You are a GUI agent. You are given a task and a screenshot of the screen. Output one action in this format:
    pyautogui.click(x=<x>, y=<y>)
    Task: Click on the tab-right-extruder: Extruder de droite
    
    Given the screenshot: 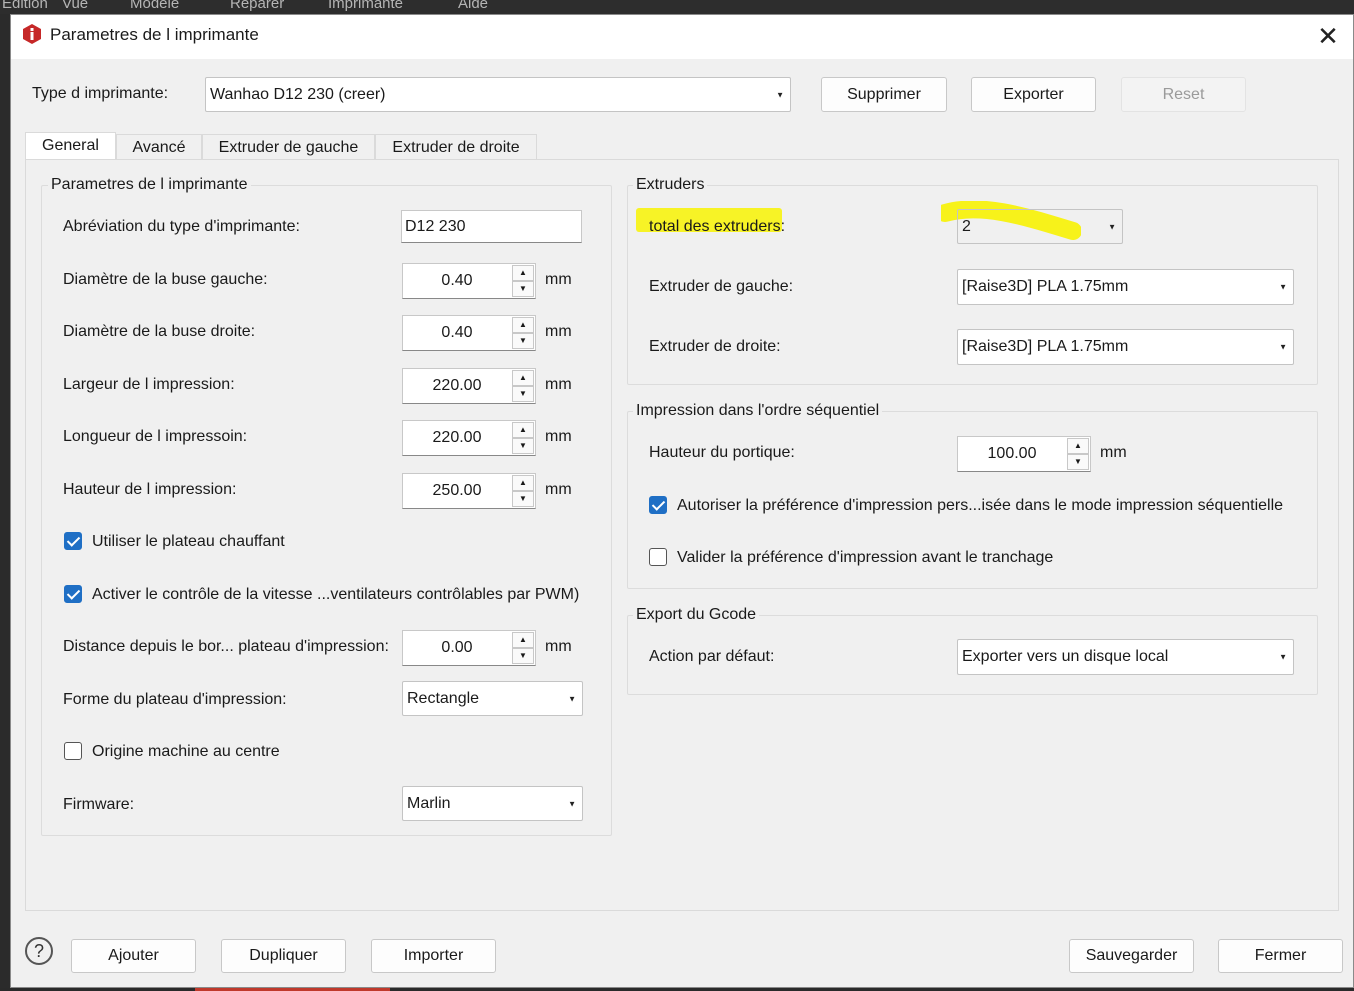 What is the action you would take?
    pyautogui.click(x=456, y=147)
    